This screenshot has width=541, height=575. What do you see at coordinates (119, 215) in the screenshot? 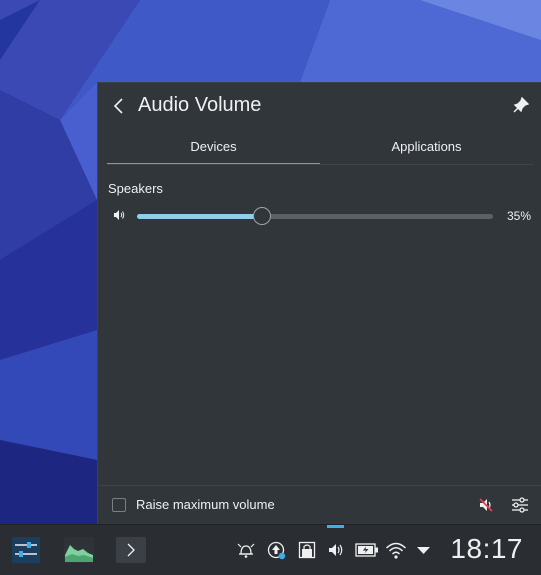
I see `speaker-icon` at bounding box center [119, 215].